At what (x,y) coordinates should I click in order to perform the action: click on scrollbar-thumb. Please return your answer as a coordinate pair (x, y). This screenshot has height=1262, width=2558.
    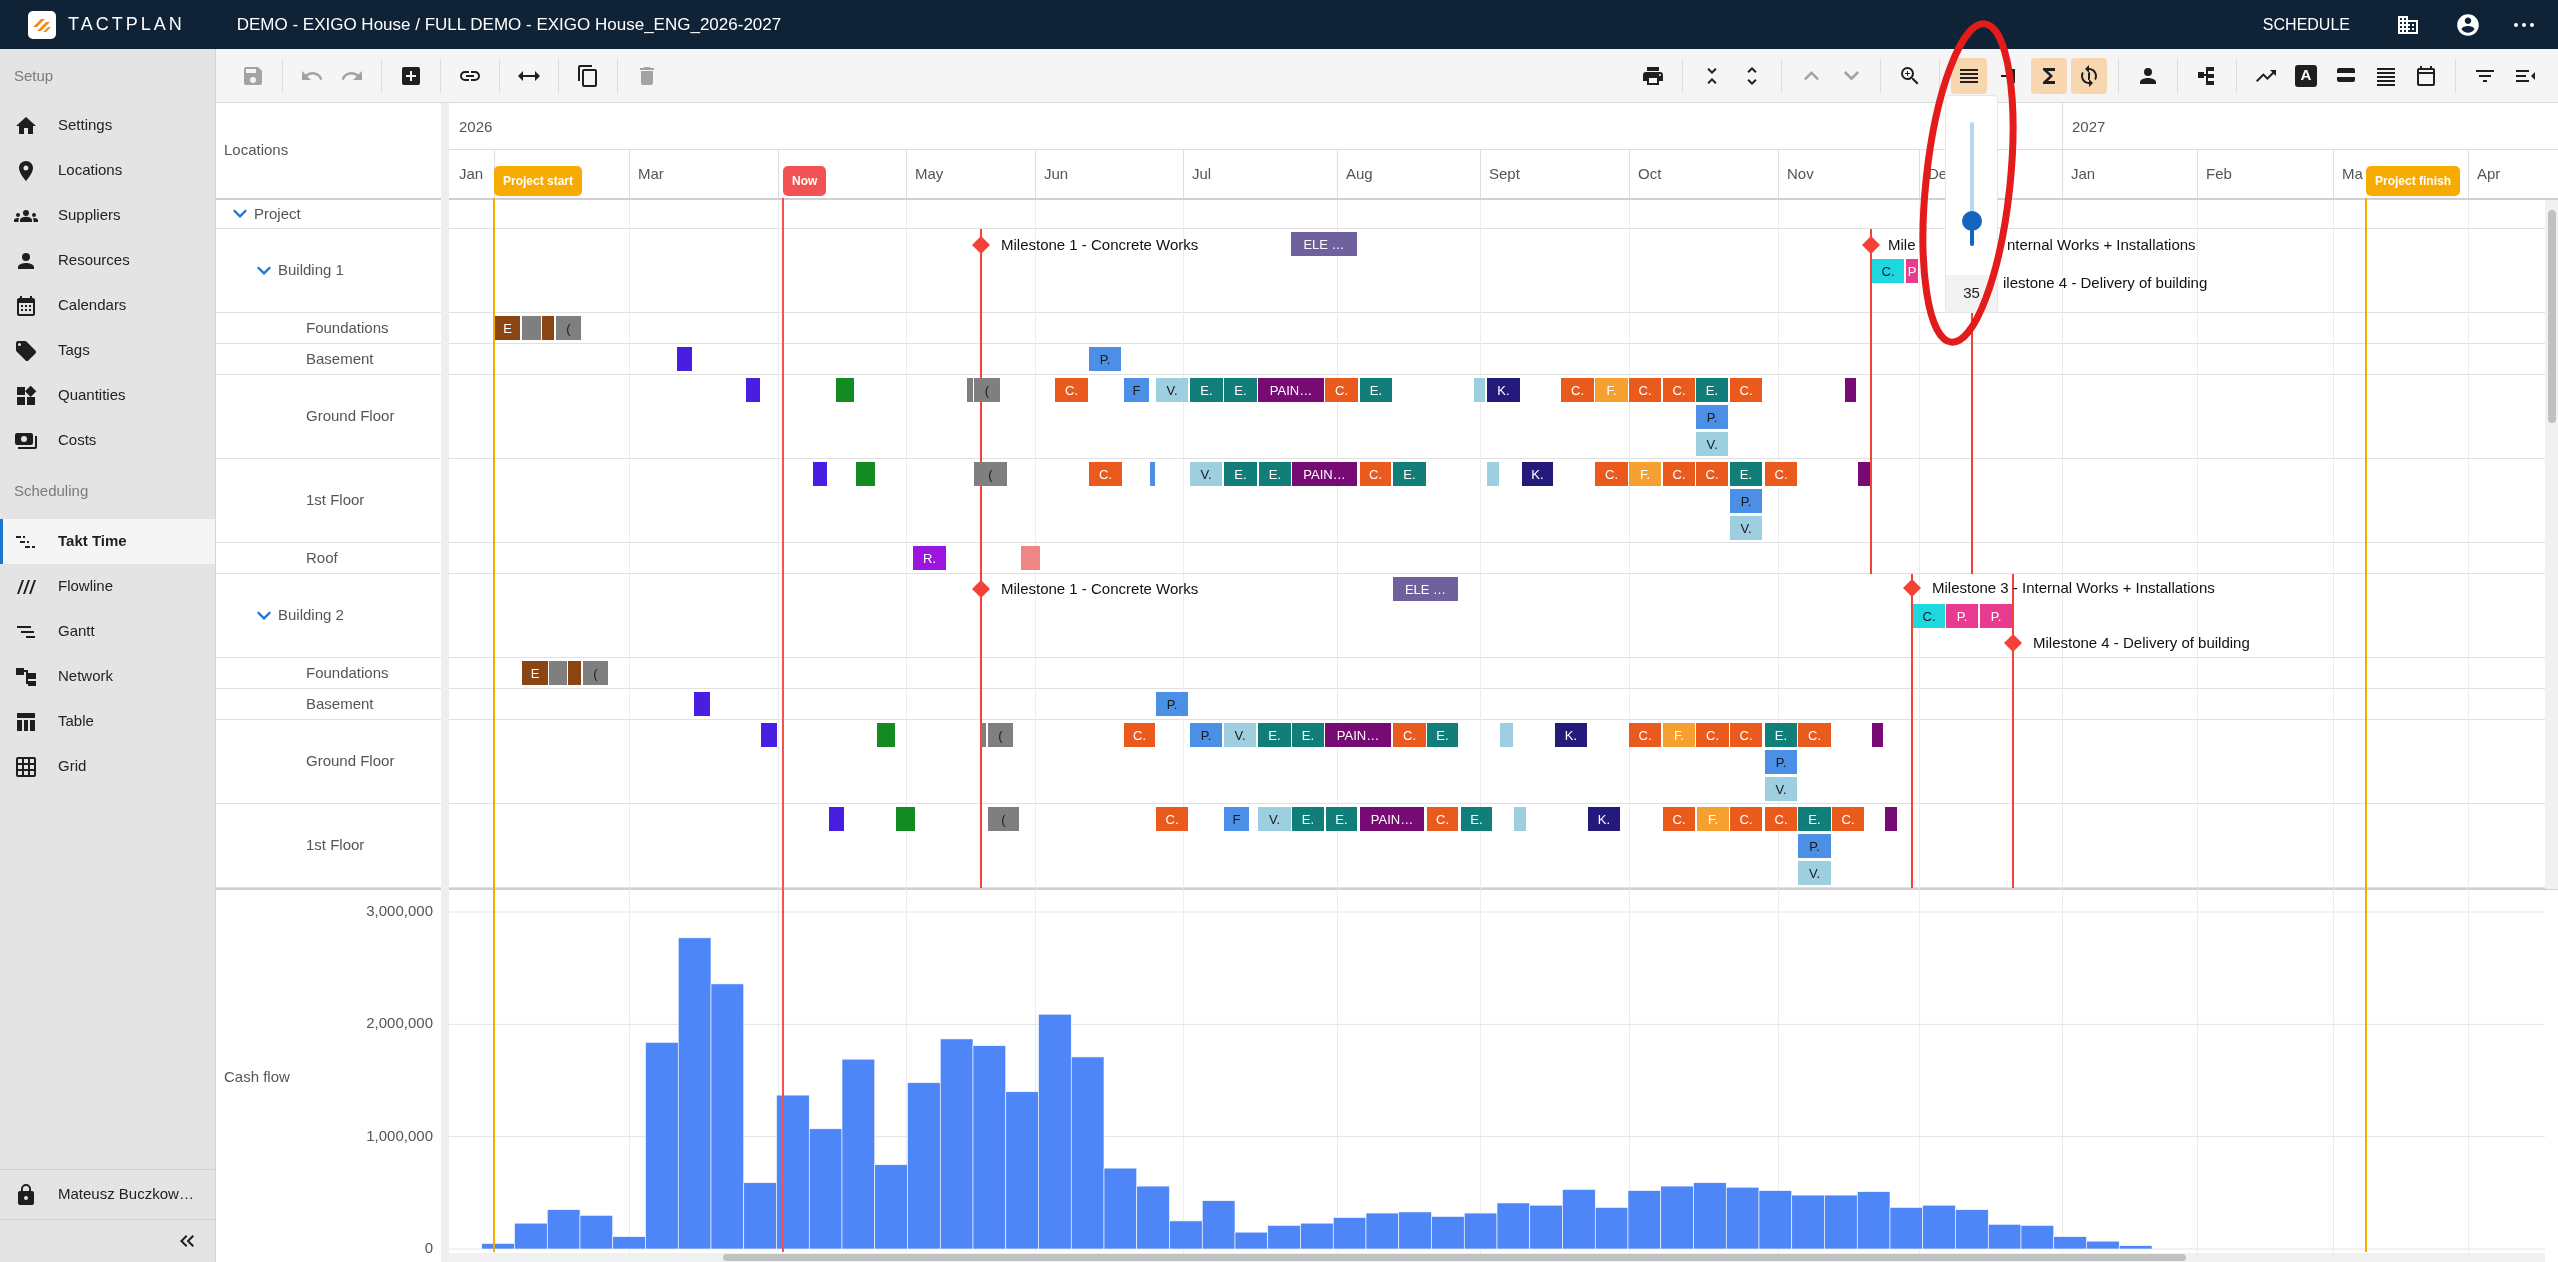
    Looking at the image, I should click on (2552, 316).